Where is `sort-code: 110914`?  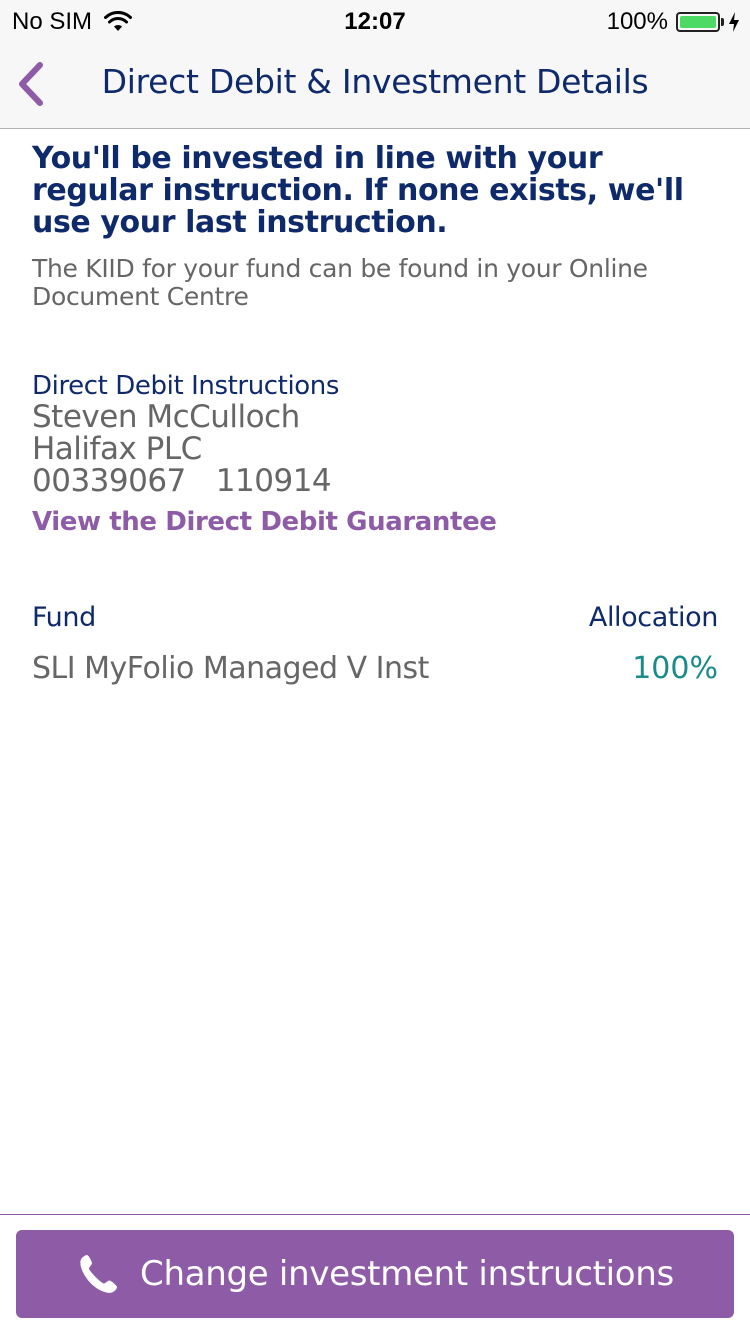 sort-code: 110914 is located at coordinates (273, 481).